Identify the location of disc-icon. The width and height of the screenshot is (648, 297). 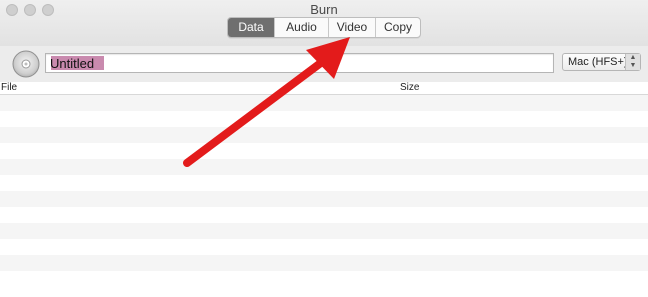
(26, 64).